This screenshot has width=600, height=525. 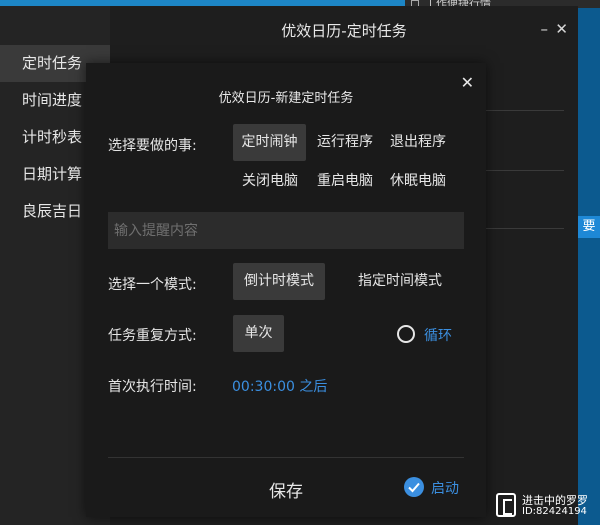 I want to click on dialog-close-button: ✕, so click(x=467, y=82).